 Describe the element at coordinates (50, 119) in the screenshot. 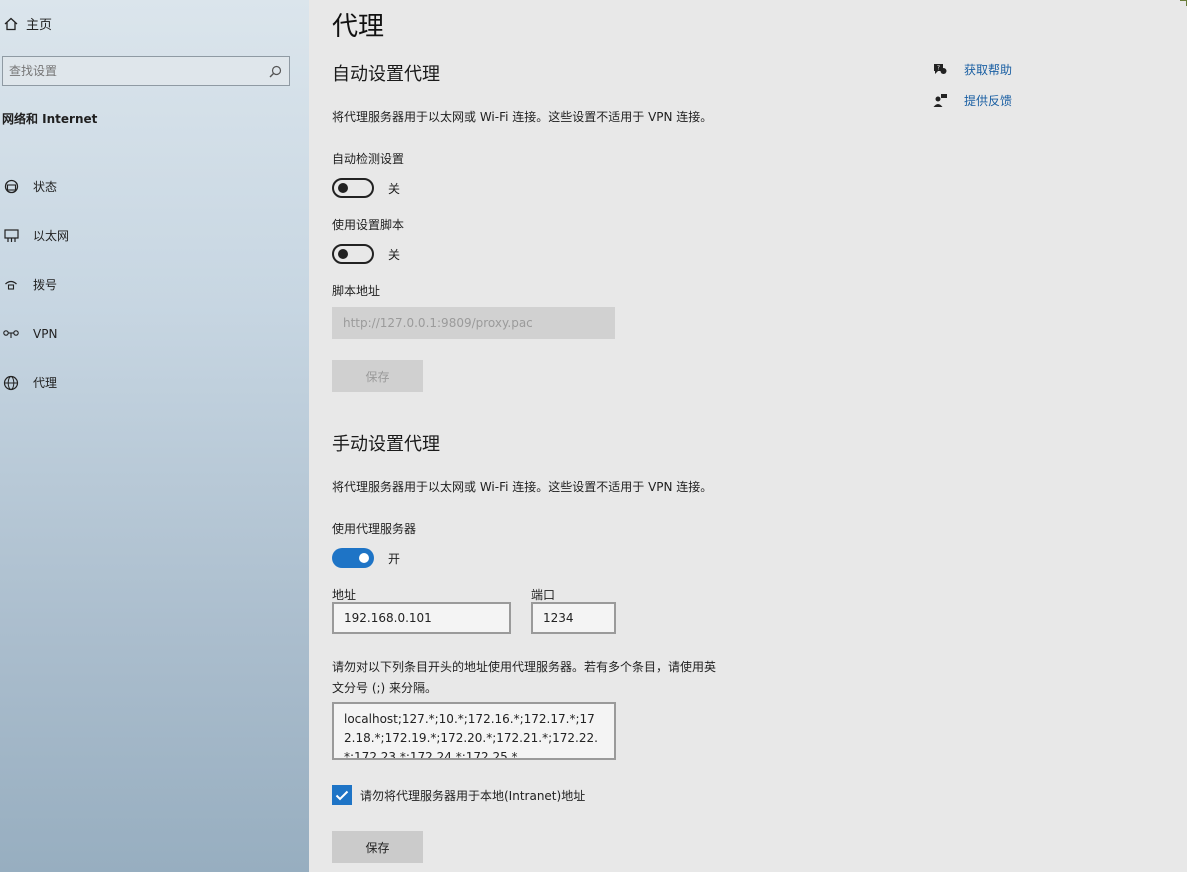

I see `section-title: 网络和 Internet` at that location.